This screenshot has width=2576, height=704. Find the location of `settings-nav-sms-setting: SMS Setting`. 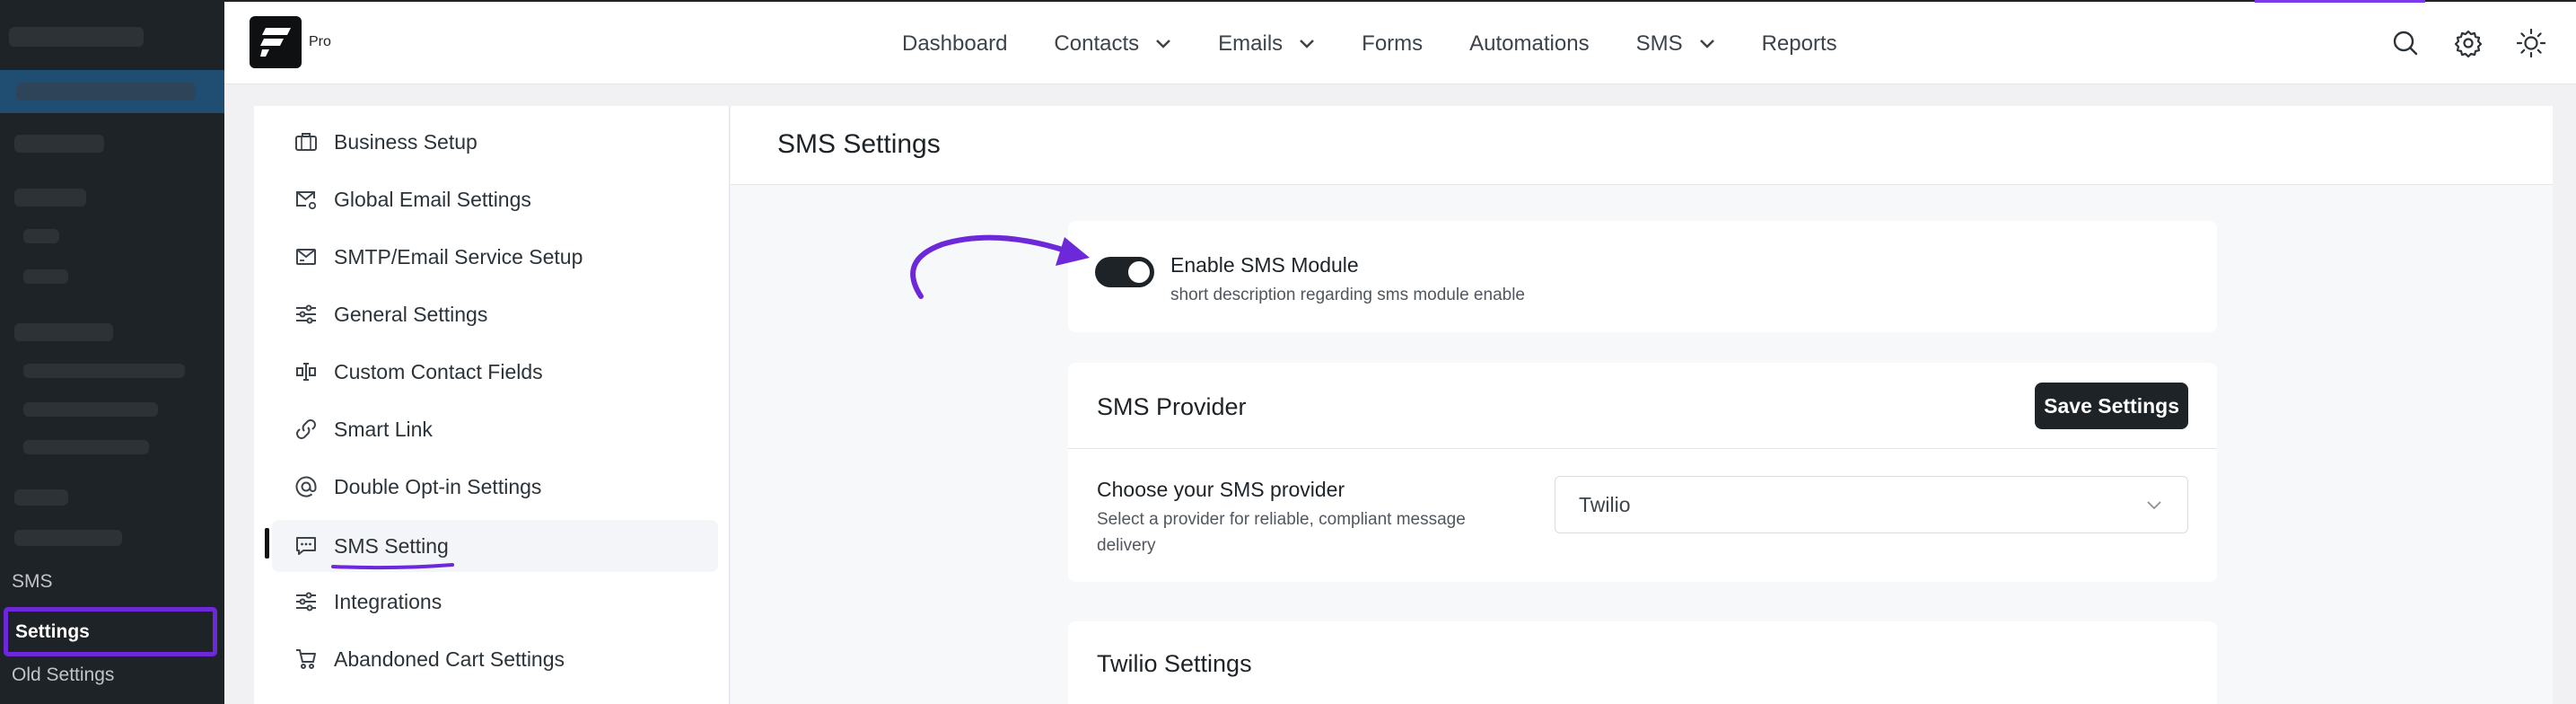

settings-nav-sms-setting: SMS Setting is located at coordinates (505, 546).